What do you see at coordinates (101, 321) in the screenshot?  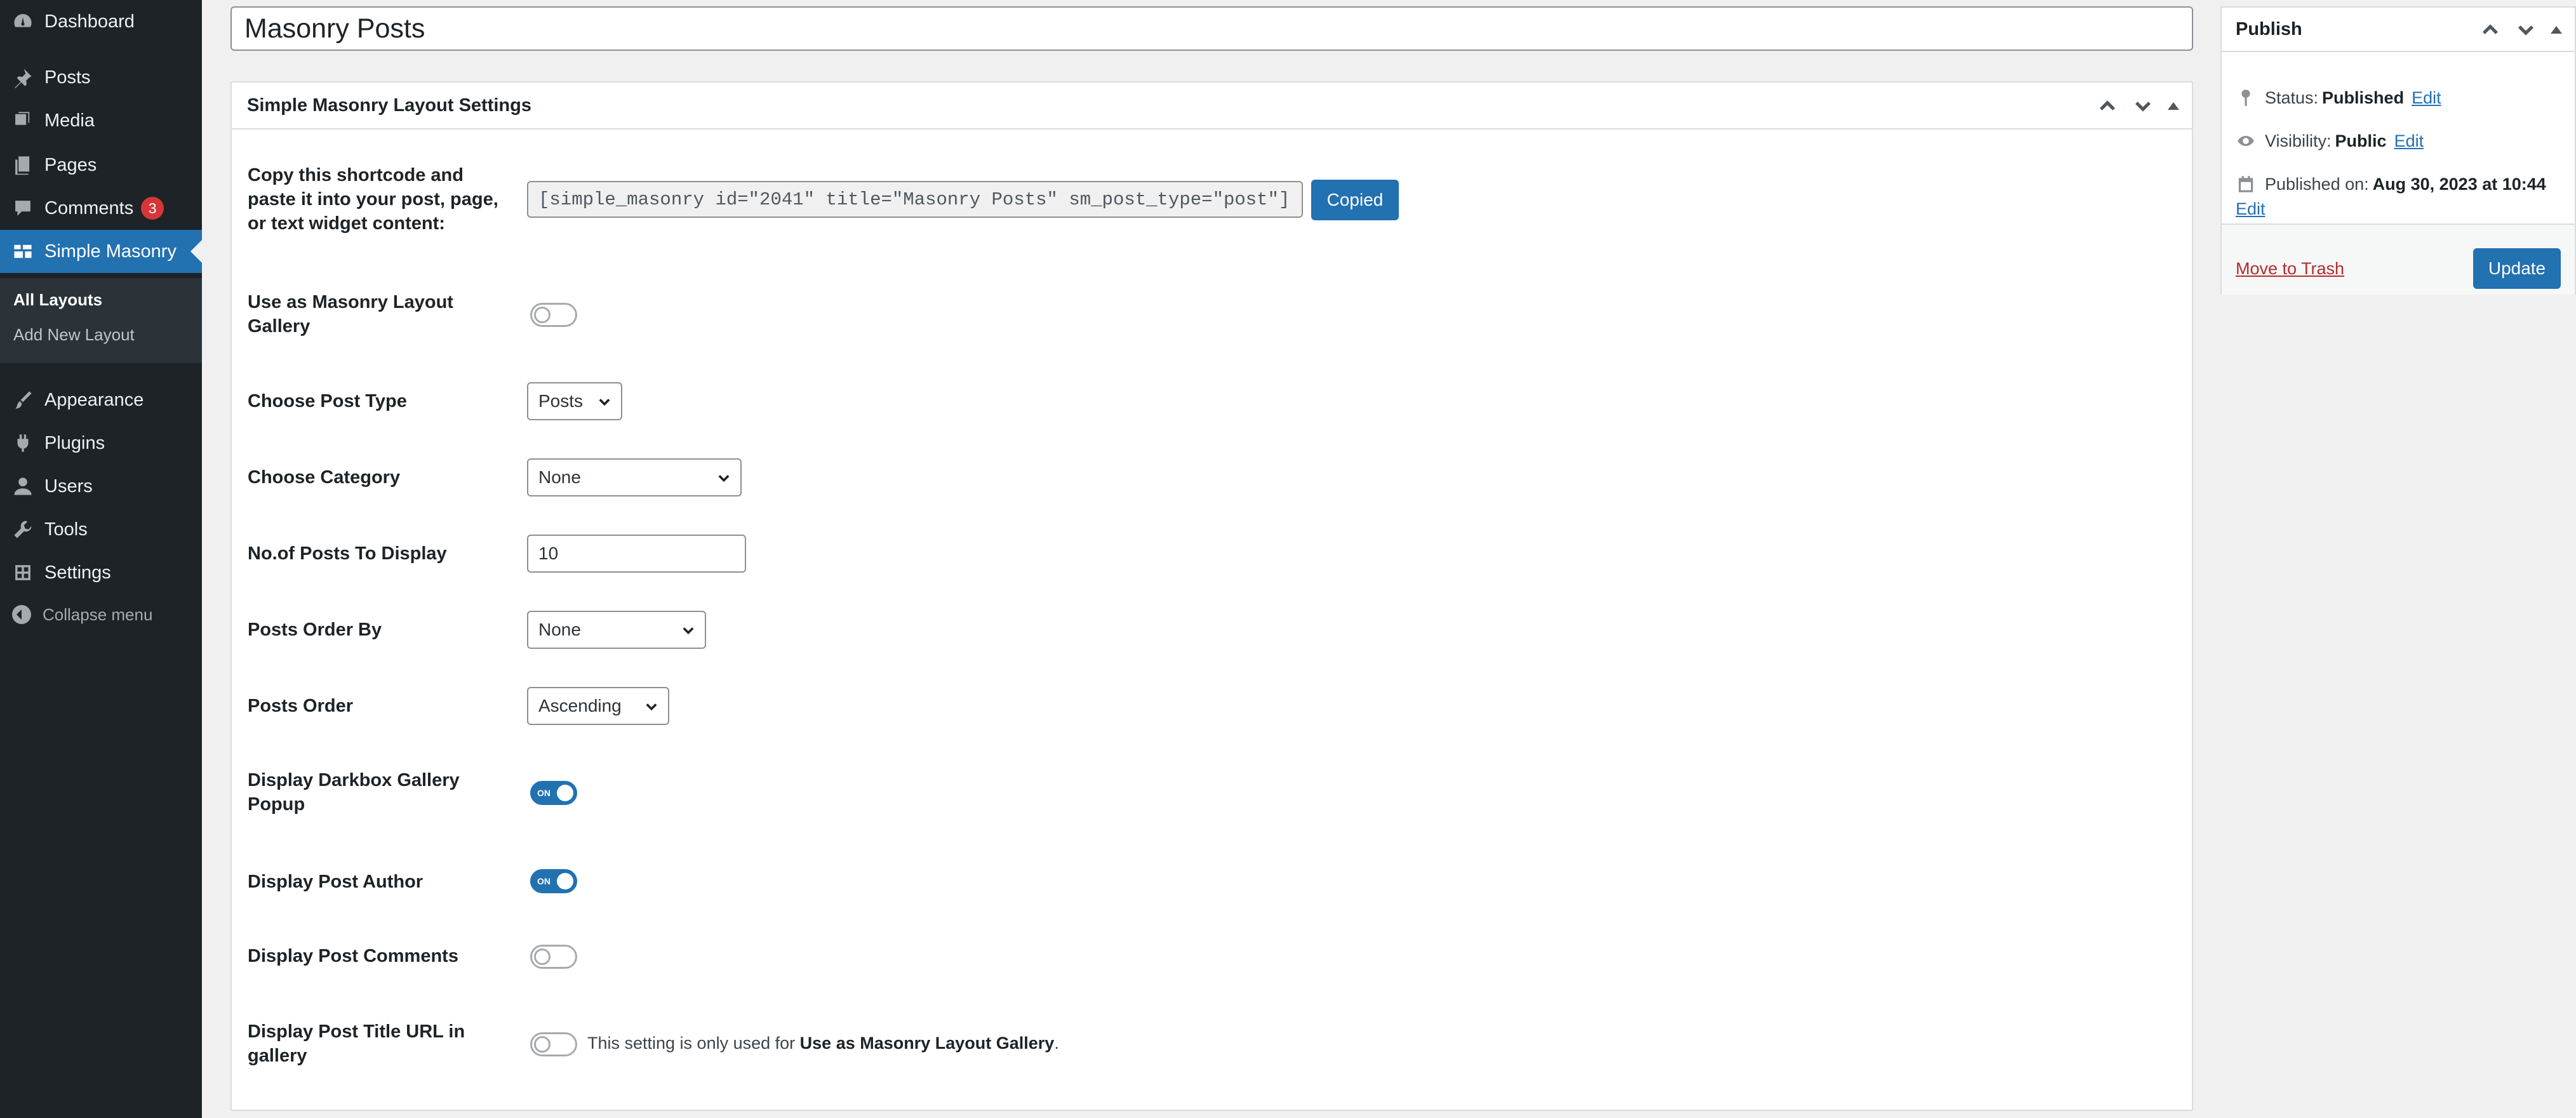 I see `simple-masonry-submenu: All Layouts Add New Layout` at bounding box center [101, 321].